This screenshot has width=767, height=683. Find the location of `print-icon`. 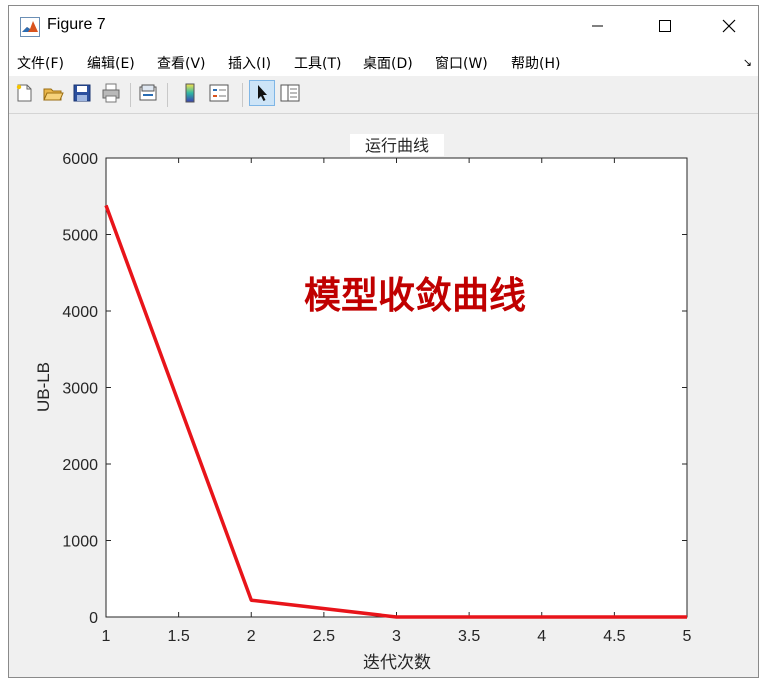

print-icon is located at coordinates (111, 93).